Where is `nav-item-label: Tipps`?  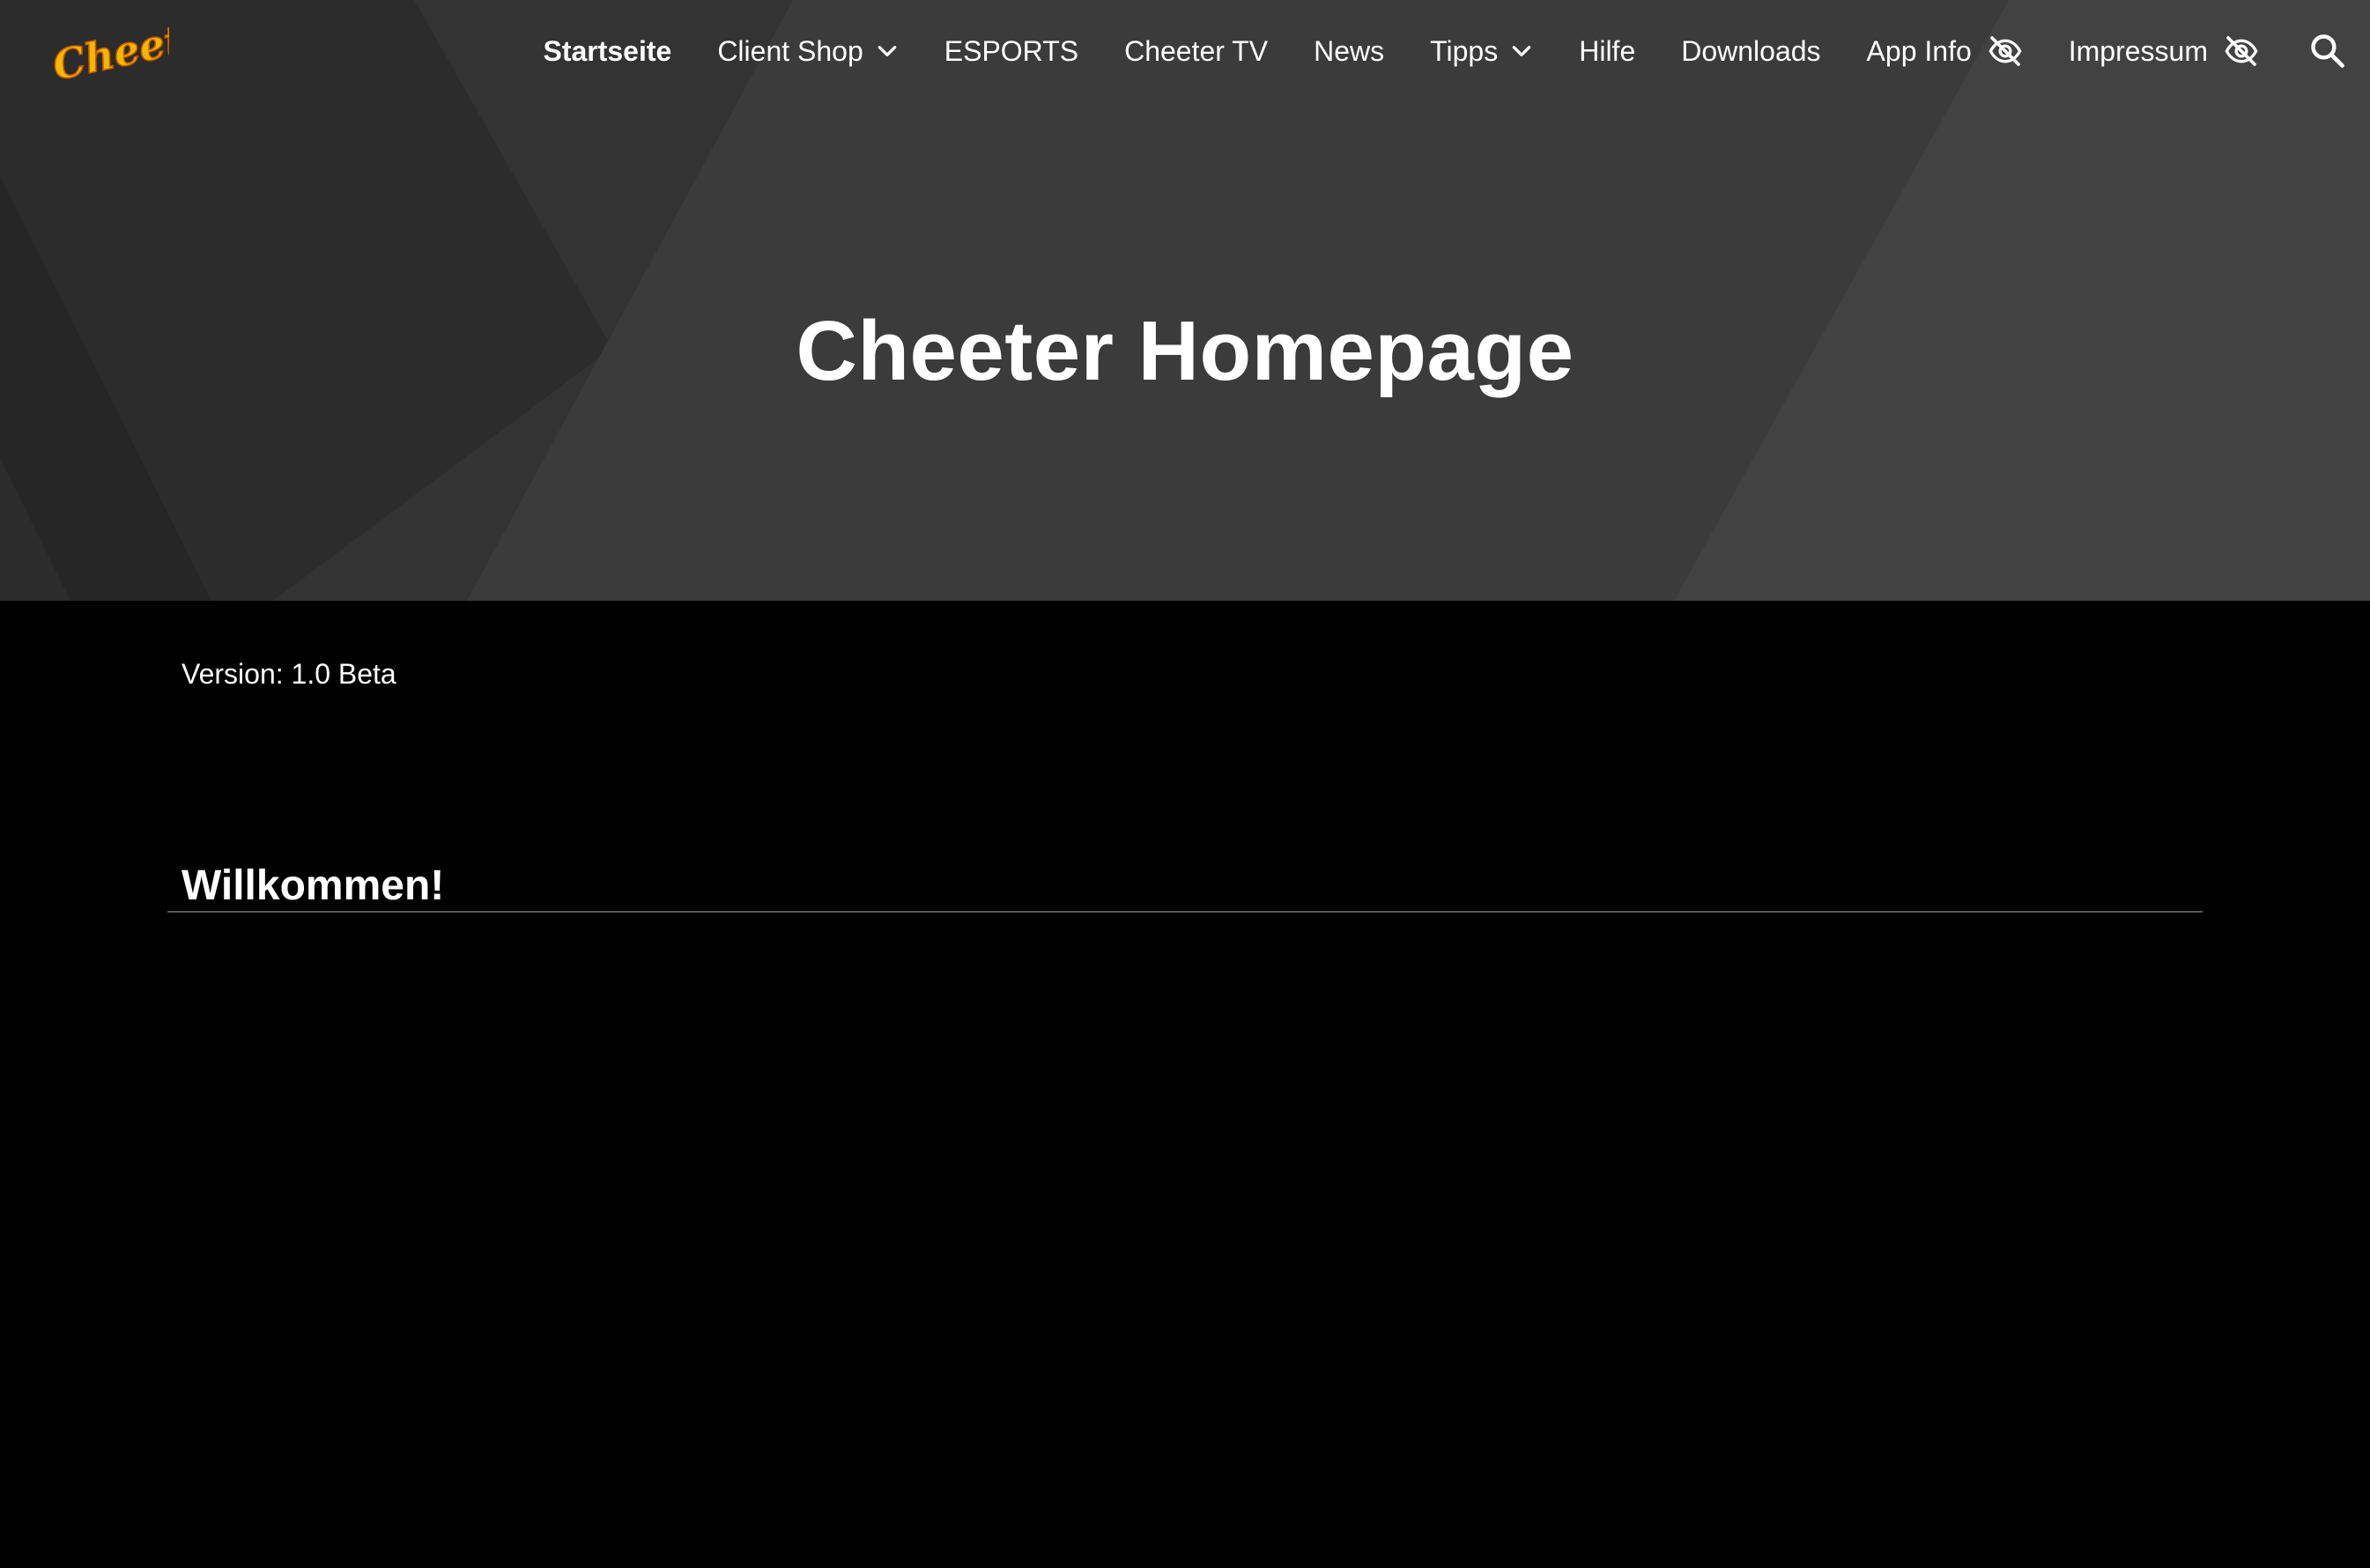 nav-item-label: Tipps is located at coordinates (1464, 50).